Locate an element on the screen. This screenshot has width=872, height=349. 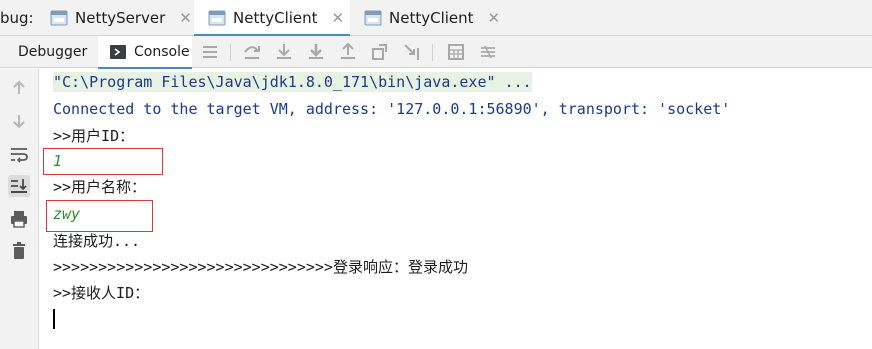
console-line-login-response: >>>>>>>>>>>>>>>>>>>>>>>>>>>>>>>登录响应：登录成功 is located at coordinates (260, 267).